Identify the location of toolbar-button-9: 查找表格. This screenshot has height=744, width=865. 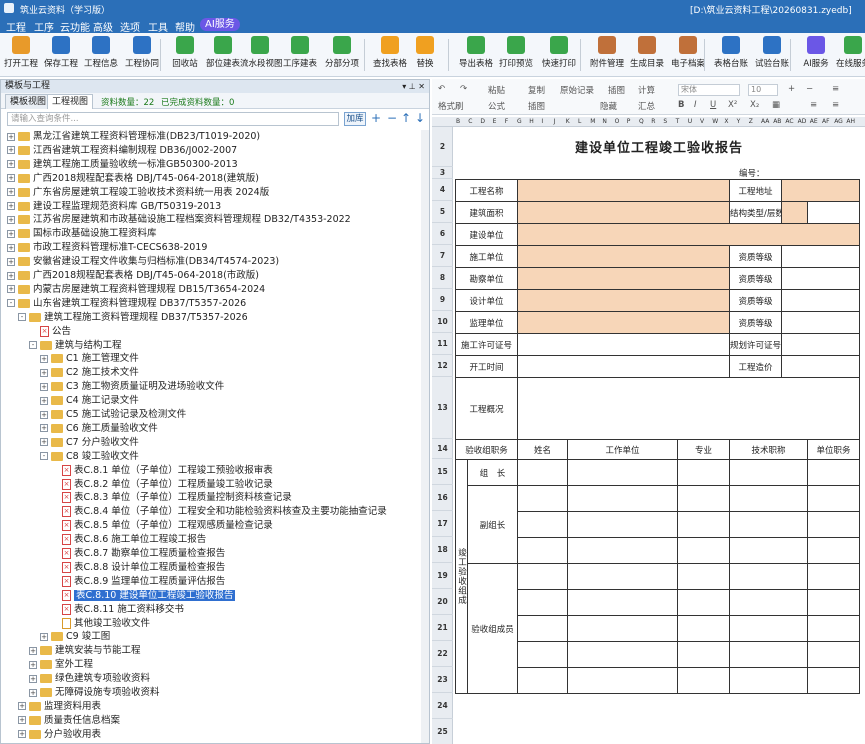
(390, 55).